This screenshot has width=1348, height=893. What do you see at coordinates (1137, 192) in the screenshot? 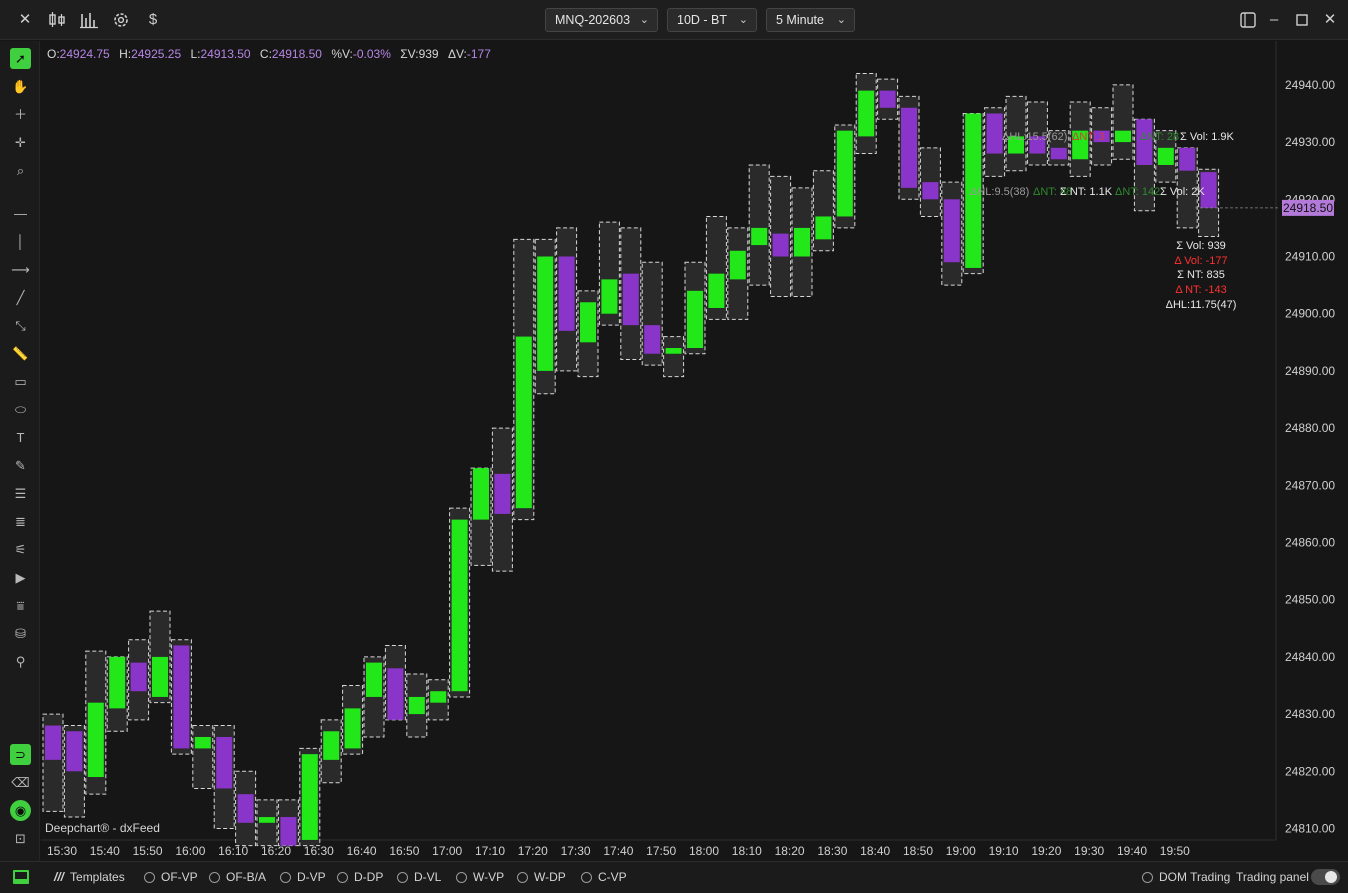
I see `footprint-annotation: ΔNT: 142` at bounding box center [1137, 192].